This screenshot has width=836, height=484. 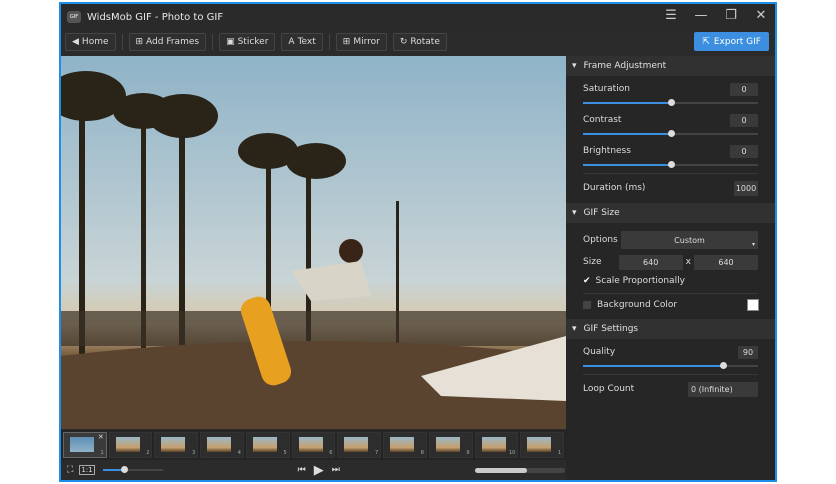 What do you see at coordinates (670, 213) in the screenshot?
I see `gif-size-header: ▾ GIF Size` at bounding box center [670, 213].